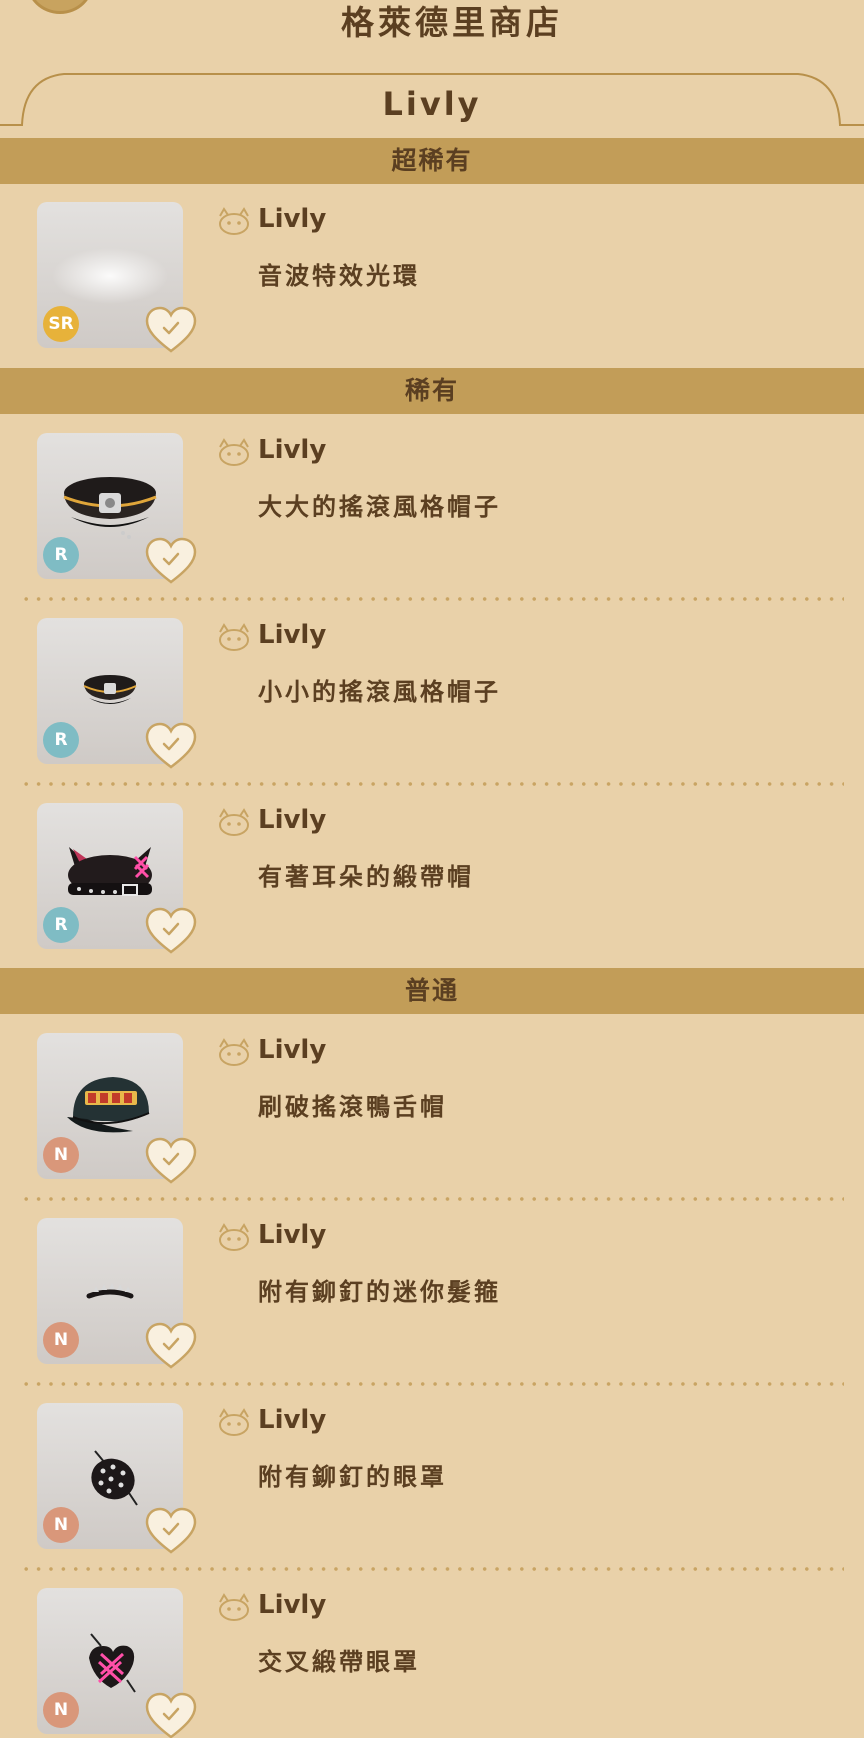  I want to click on list-item: N Livly 交叉緞帶眼罩, so click(432, 1663).